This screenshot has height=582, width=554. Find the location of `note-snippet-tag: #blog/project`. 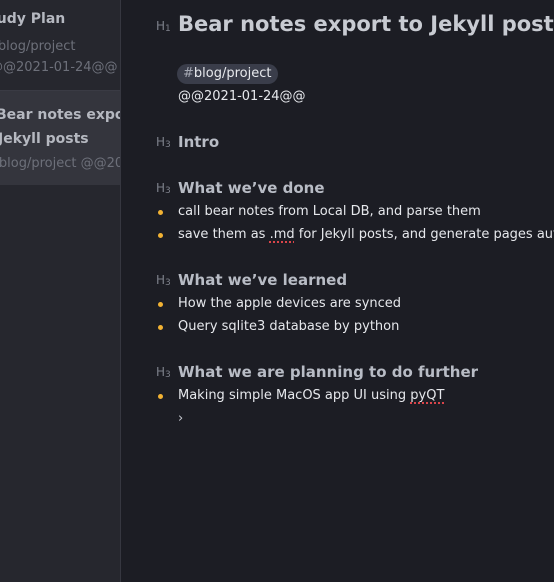

note-snippet-tag: #blog/project is located at coordinates (38, 46).